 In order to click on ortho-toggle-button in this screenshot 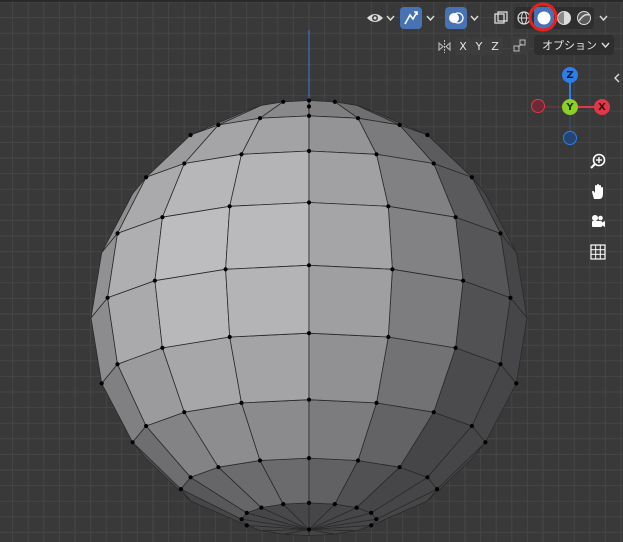, I will do `click(598, 252)`.